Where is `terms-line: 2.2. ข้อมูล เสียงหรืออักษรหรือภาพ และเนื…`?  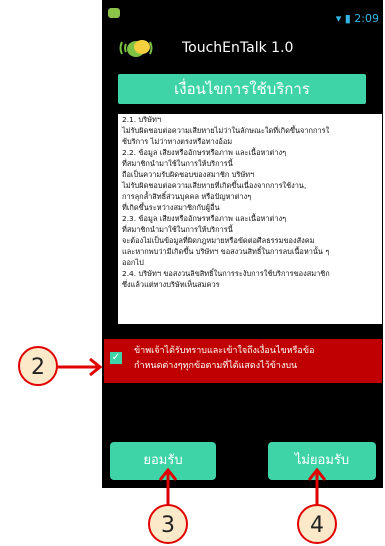 terms-line: 2.2. ข้อมูล เสียงหรืออักษรหรือภาพ และเนื… is located at coordinates (204, 152).